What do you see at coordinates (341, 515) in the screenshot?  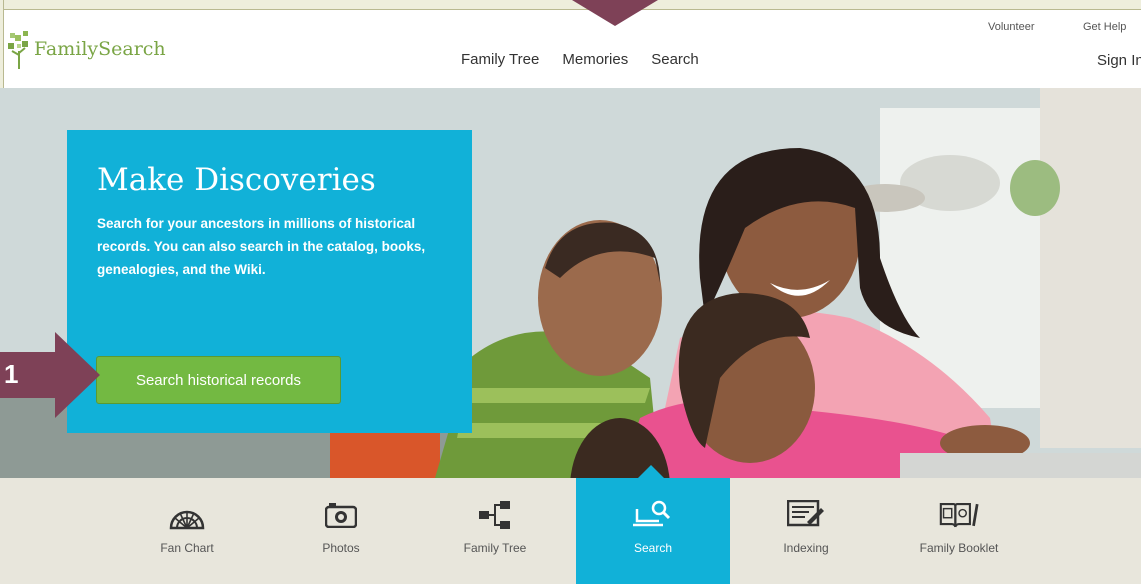 I see `camera-icon` at bounding box center [341, 515].